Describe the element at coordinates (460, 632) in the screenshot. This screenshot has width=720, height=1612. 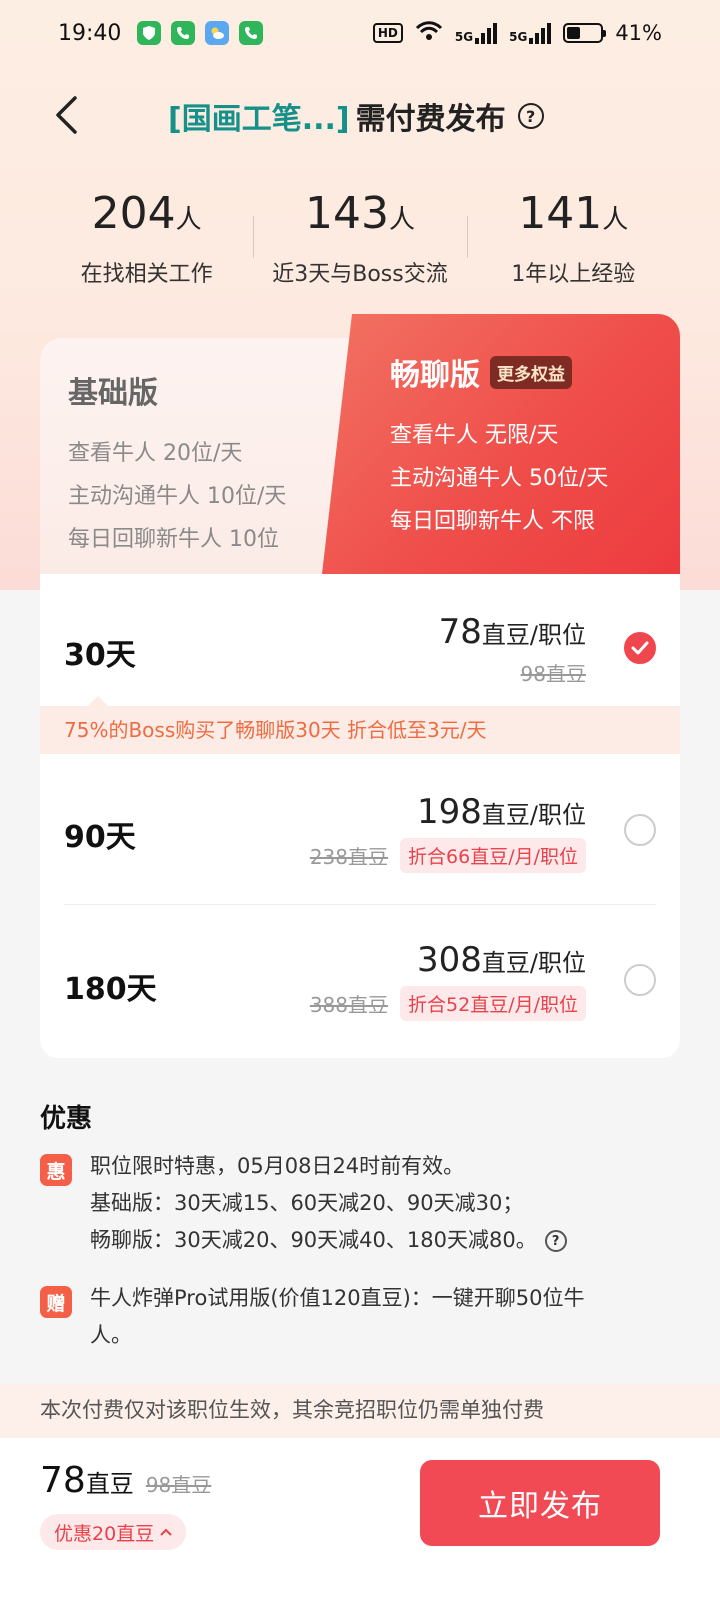
I see `price-value: 78` at that location.